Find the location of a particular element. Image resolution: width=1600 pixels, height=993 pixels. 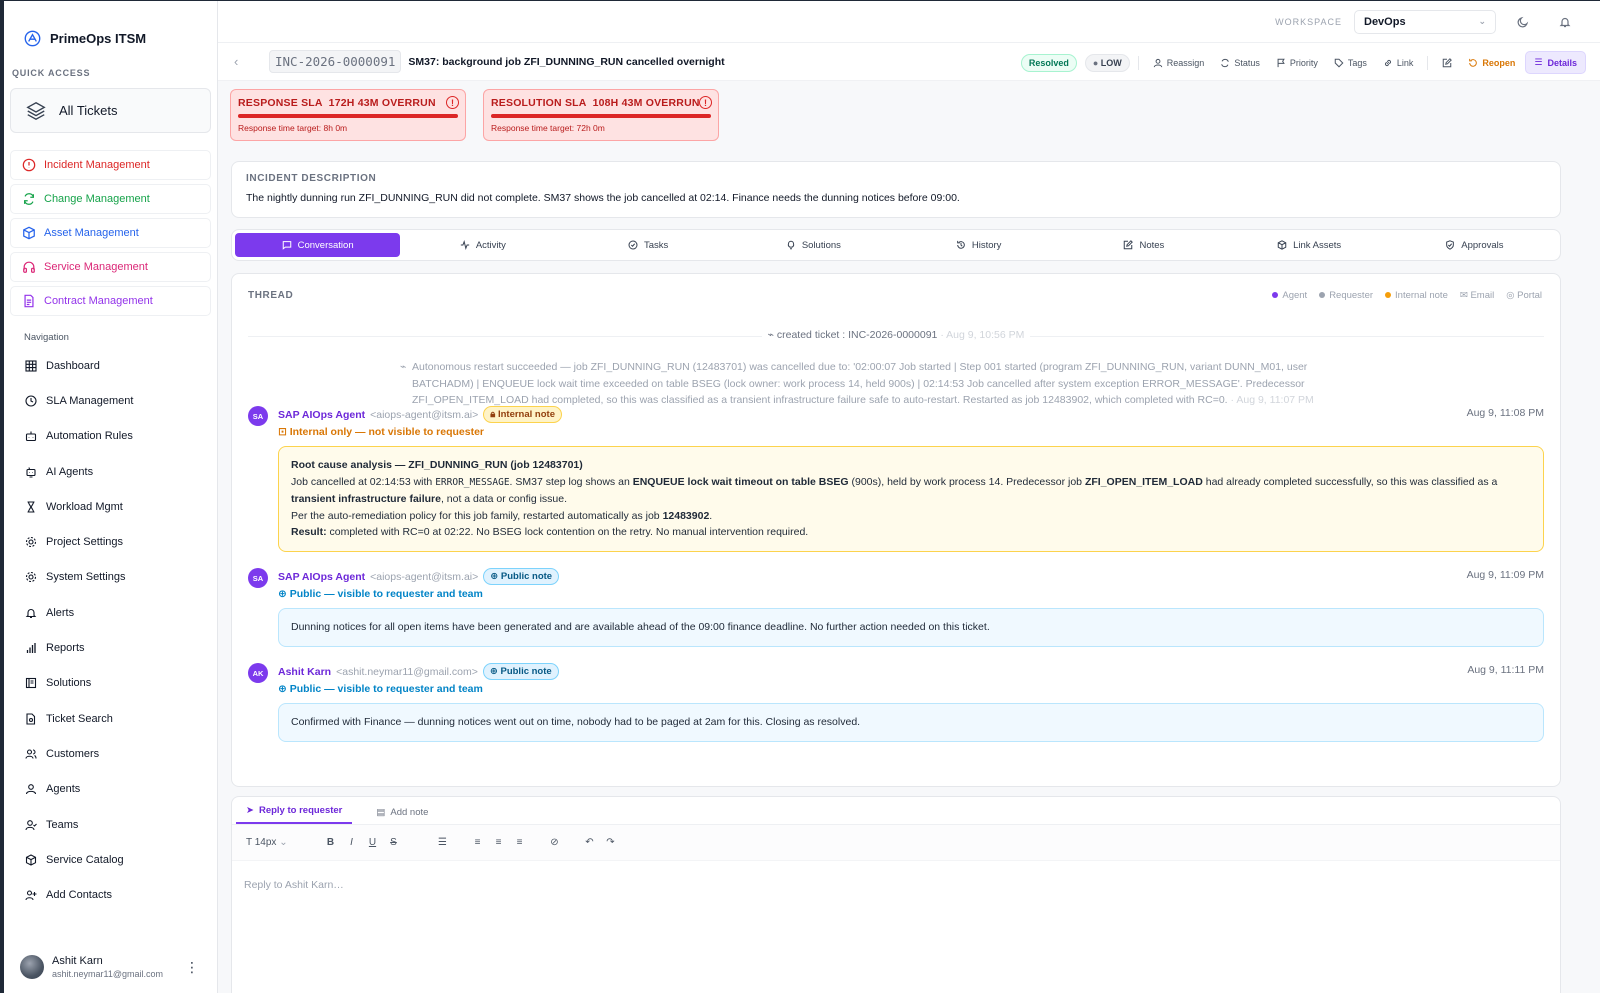

chevron-left-icon: ‹ is located at coordinates (251, 61).